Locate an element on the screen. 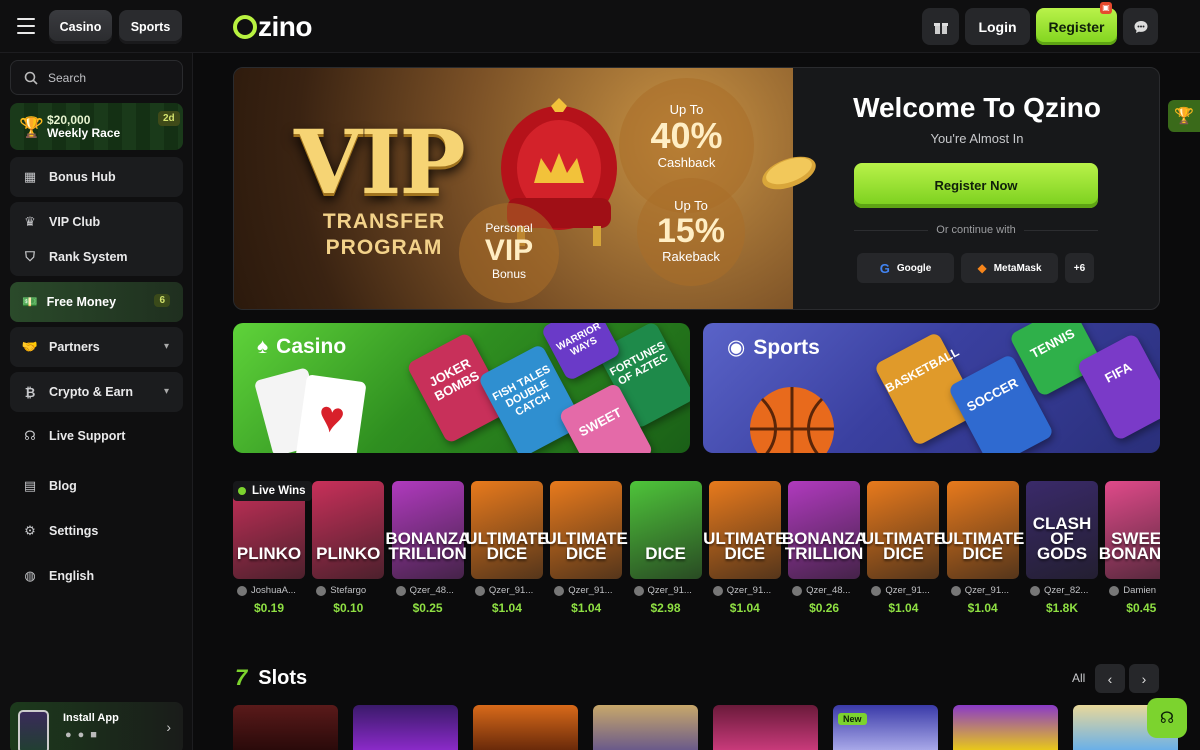 This screenshot has height=750, width=1200. live-win-card: SWEET BONANZA Damien $0.45 is located at coordinates (1129, 548).